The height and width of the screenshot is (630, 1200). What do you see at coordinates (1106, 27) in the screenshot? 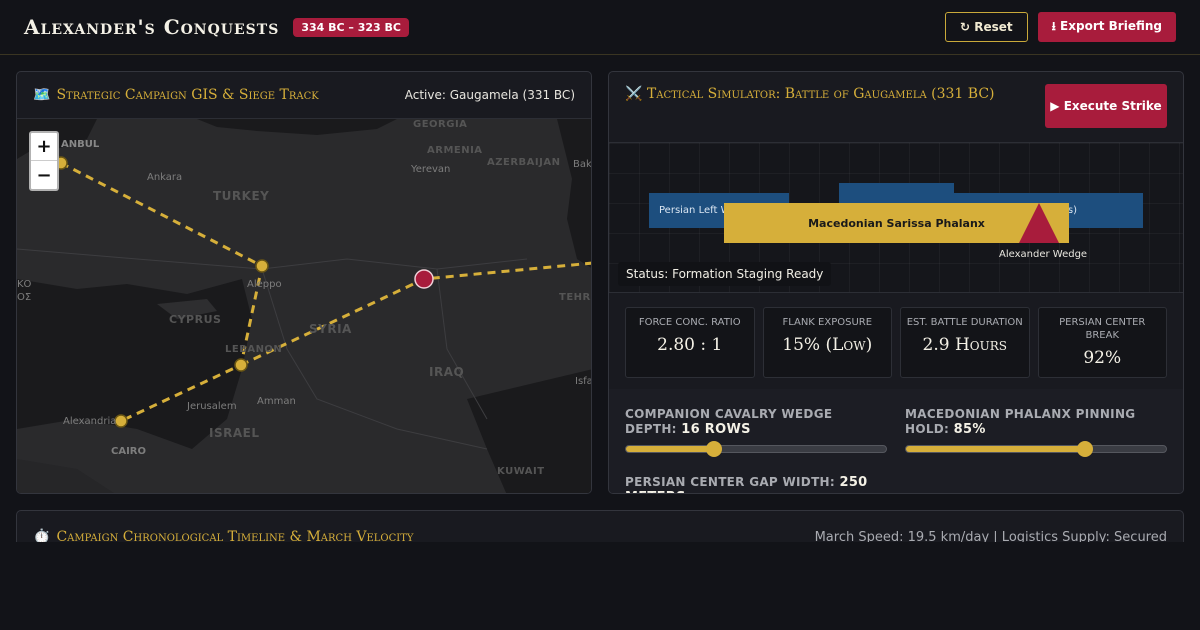
I see `export-briefing-button: ⭳ Export Briefing` at bounding box center [1106, 27].